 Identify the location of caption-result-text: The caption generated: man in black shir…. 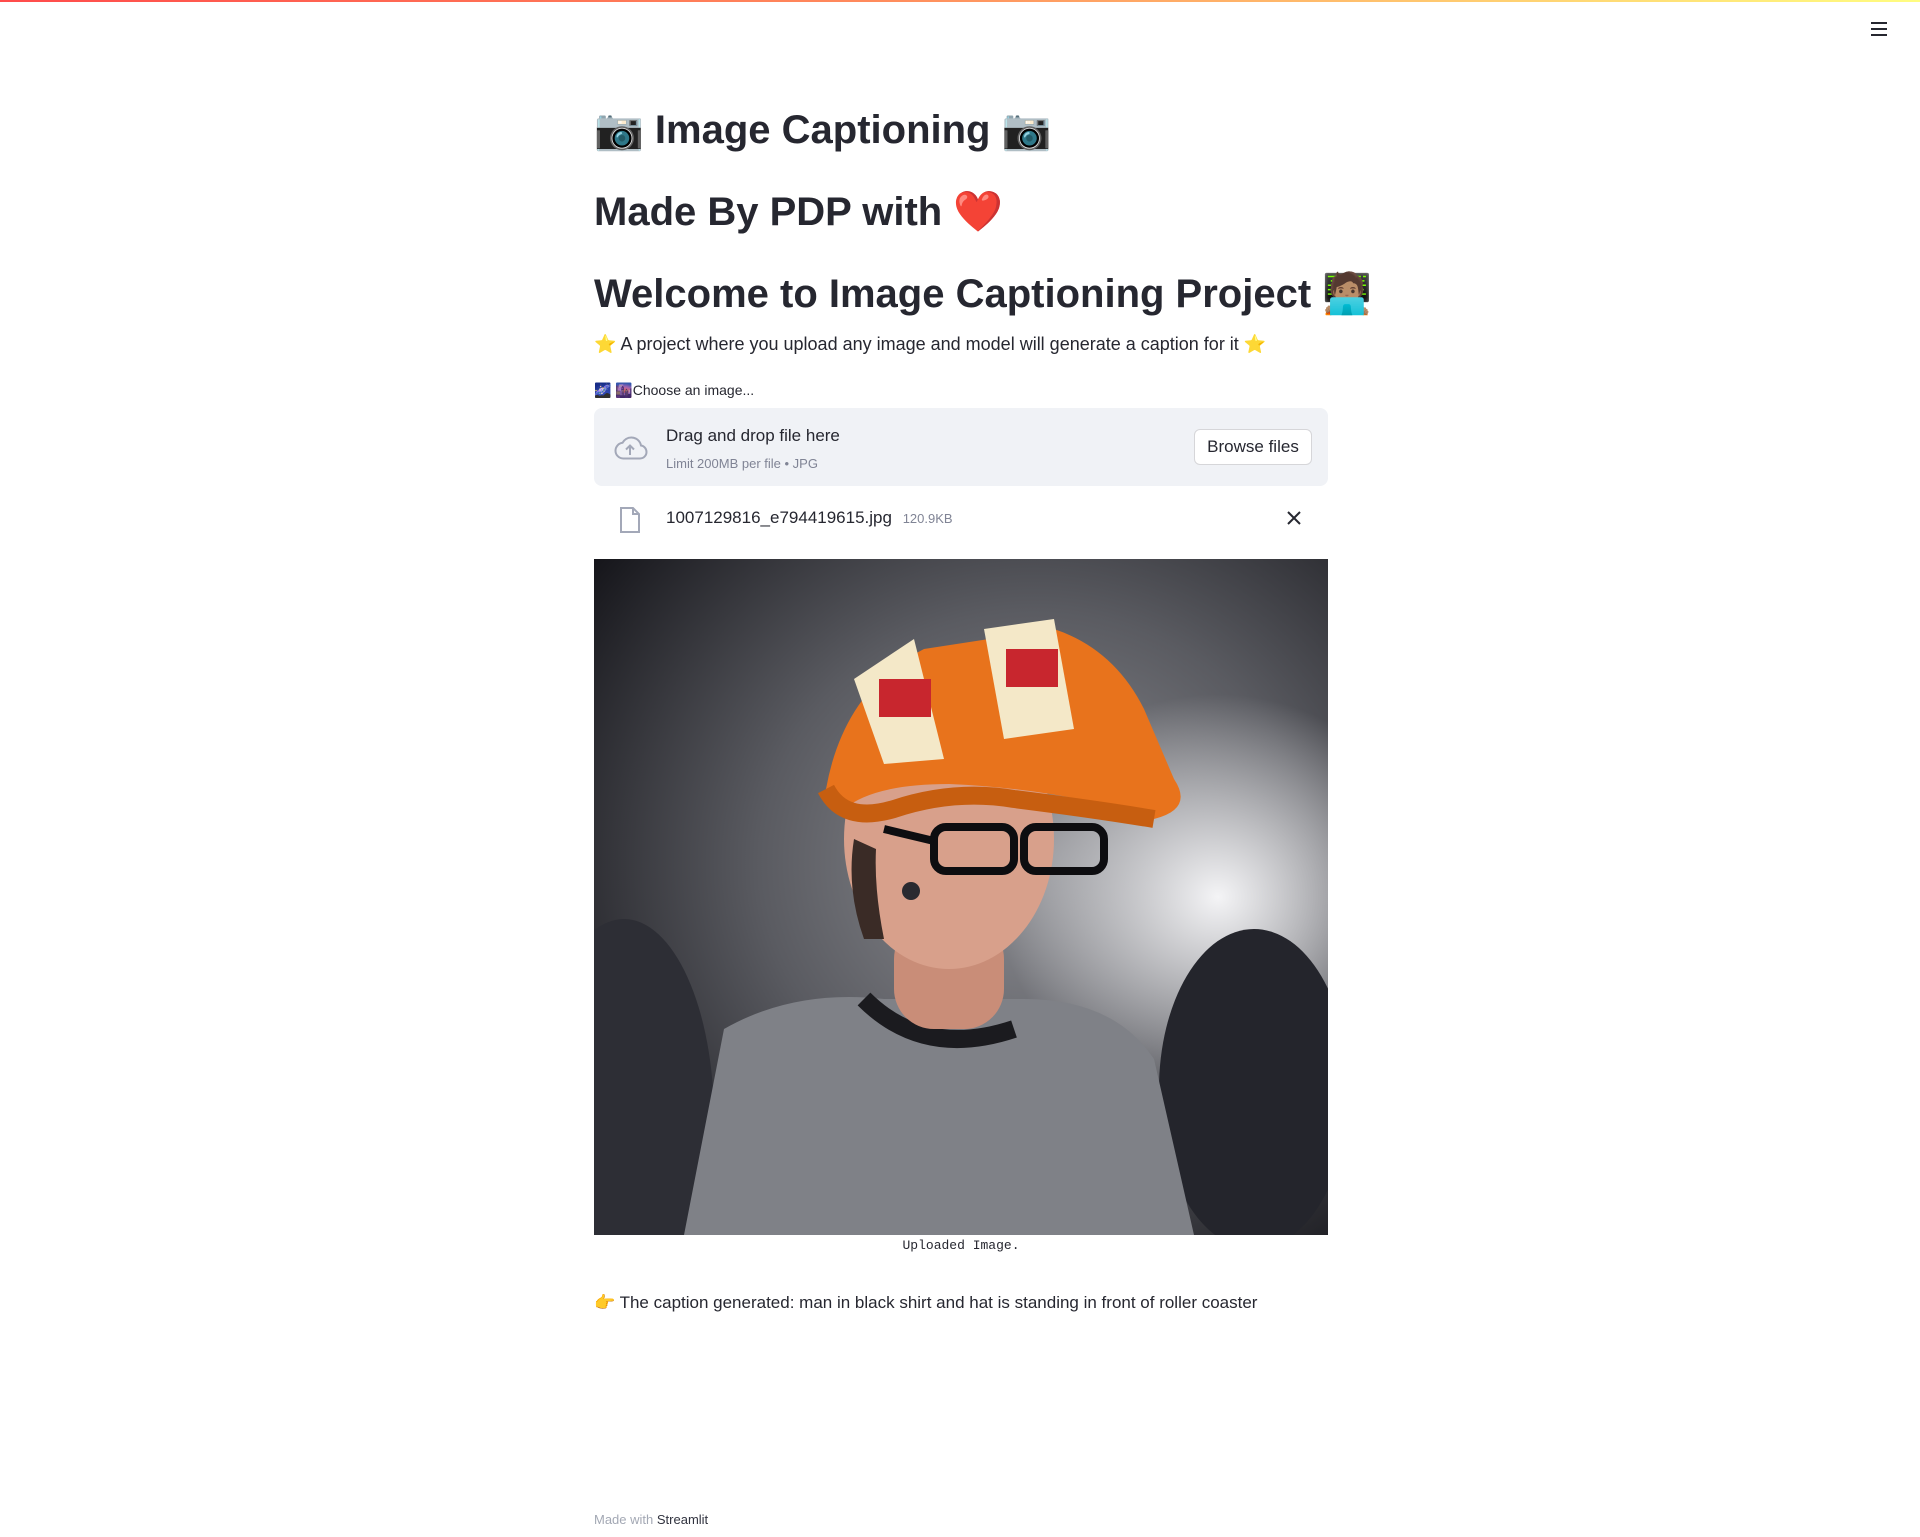
(938, 1302).